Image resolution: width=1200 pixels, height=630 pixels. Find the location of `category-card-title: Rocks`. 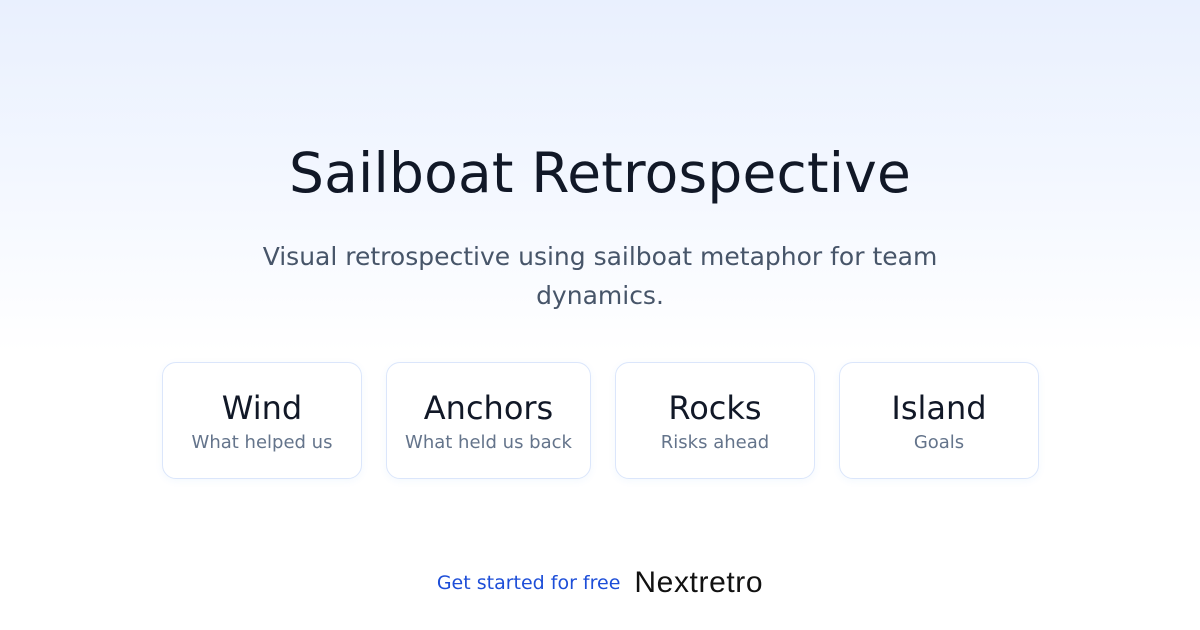

category-card-title: Rocks is located at coordinates (715, 408).